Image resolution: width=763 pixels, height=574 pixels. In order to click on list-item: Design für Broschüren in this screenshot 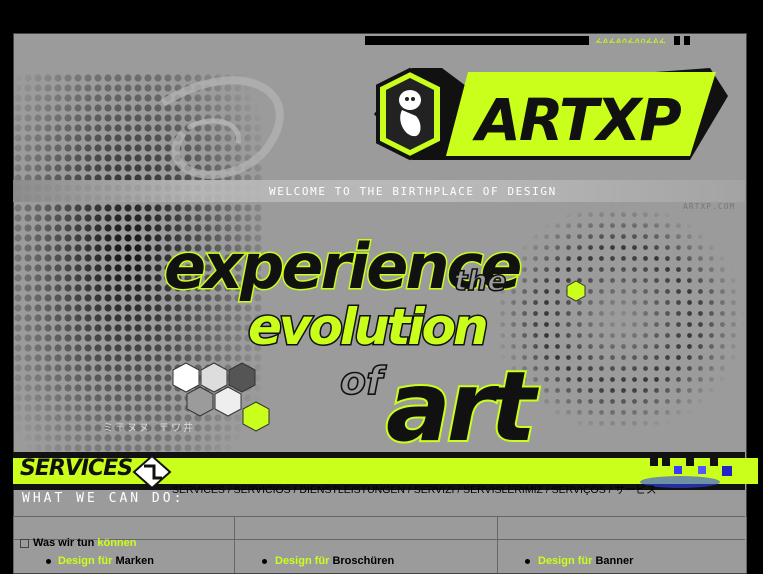, I will do `click(334, 561)`.